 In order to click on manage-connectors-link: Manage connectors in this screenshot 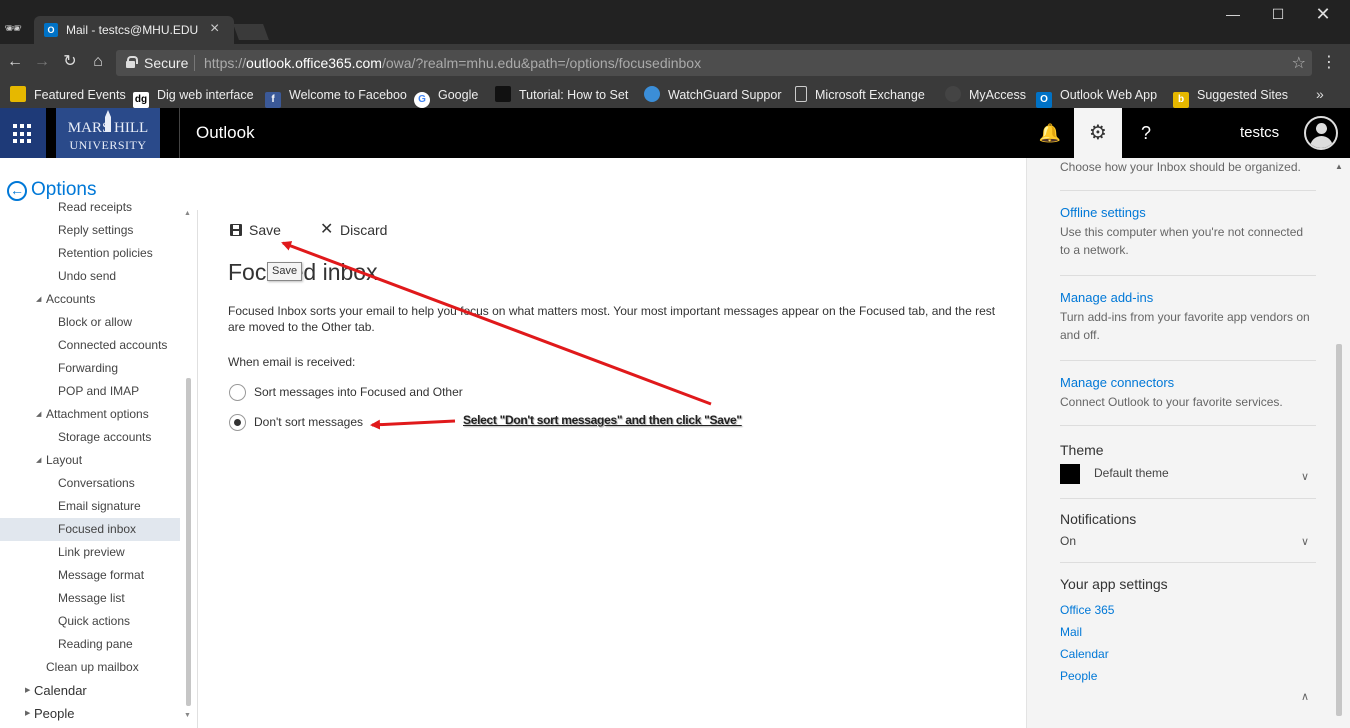, I will do `click(1188, 382)`.